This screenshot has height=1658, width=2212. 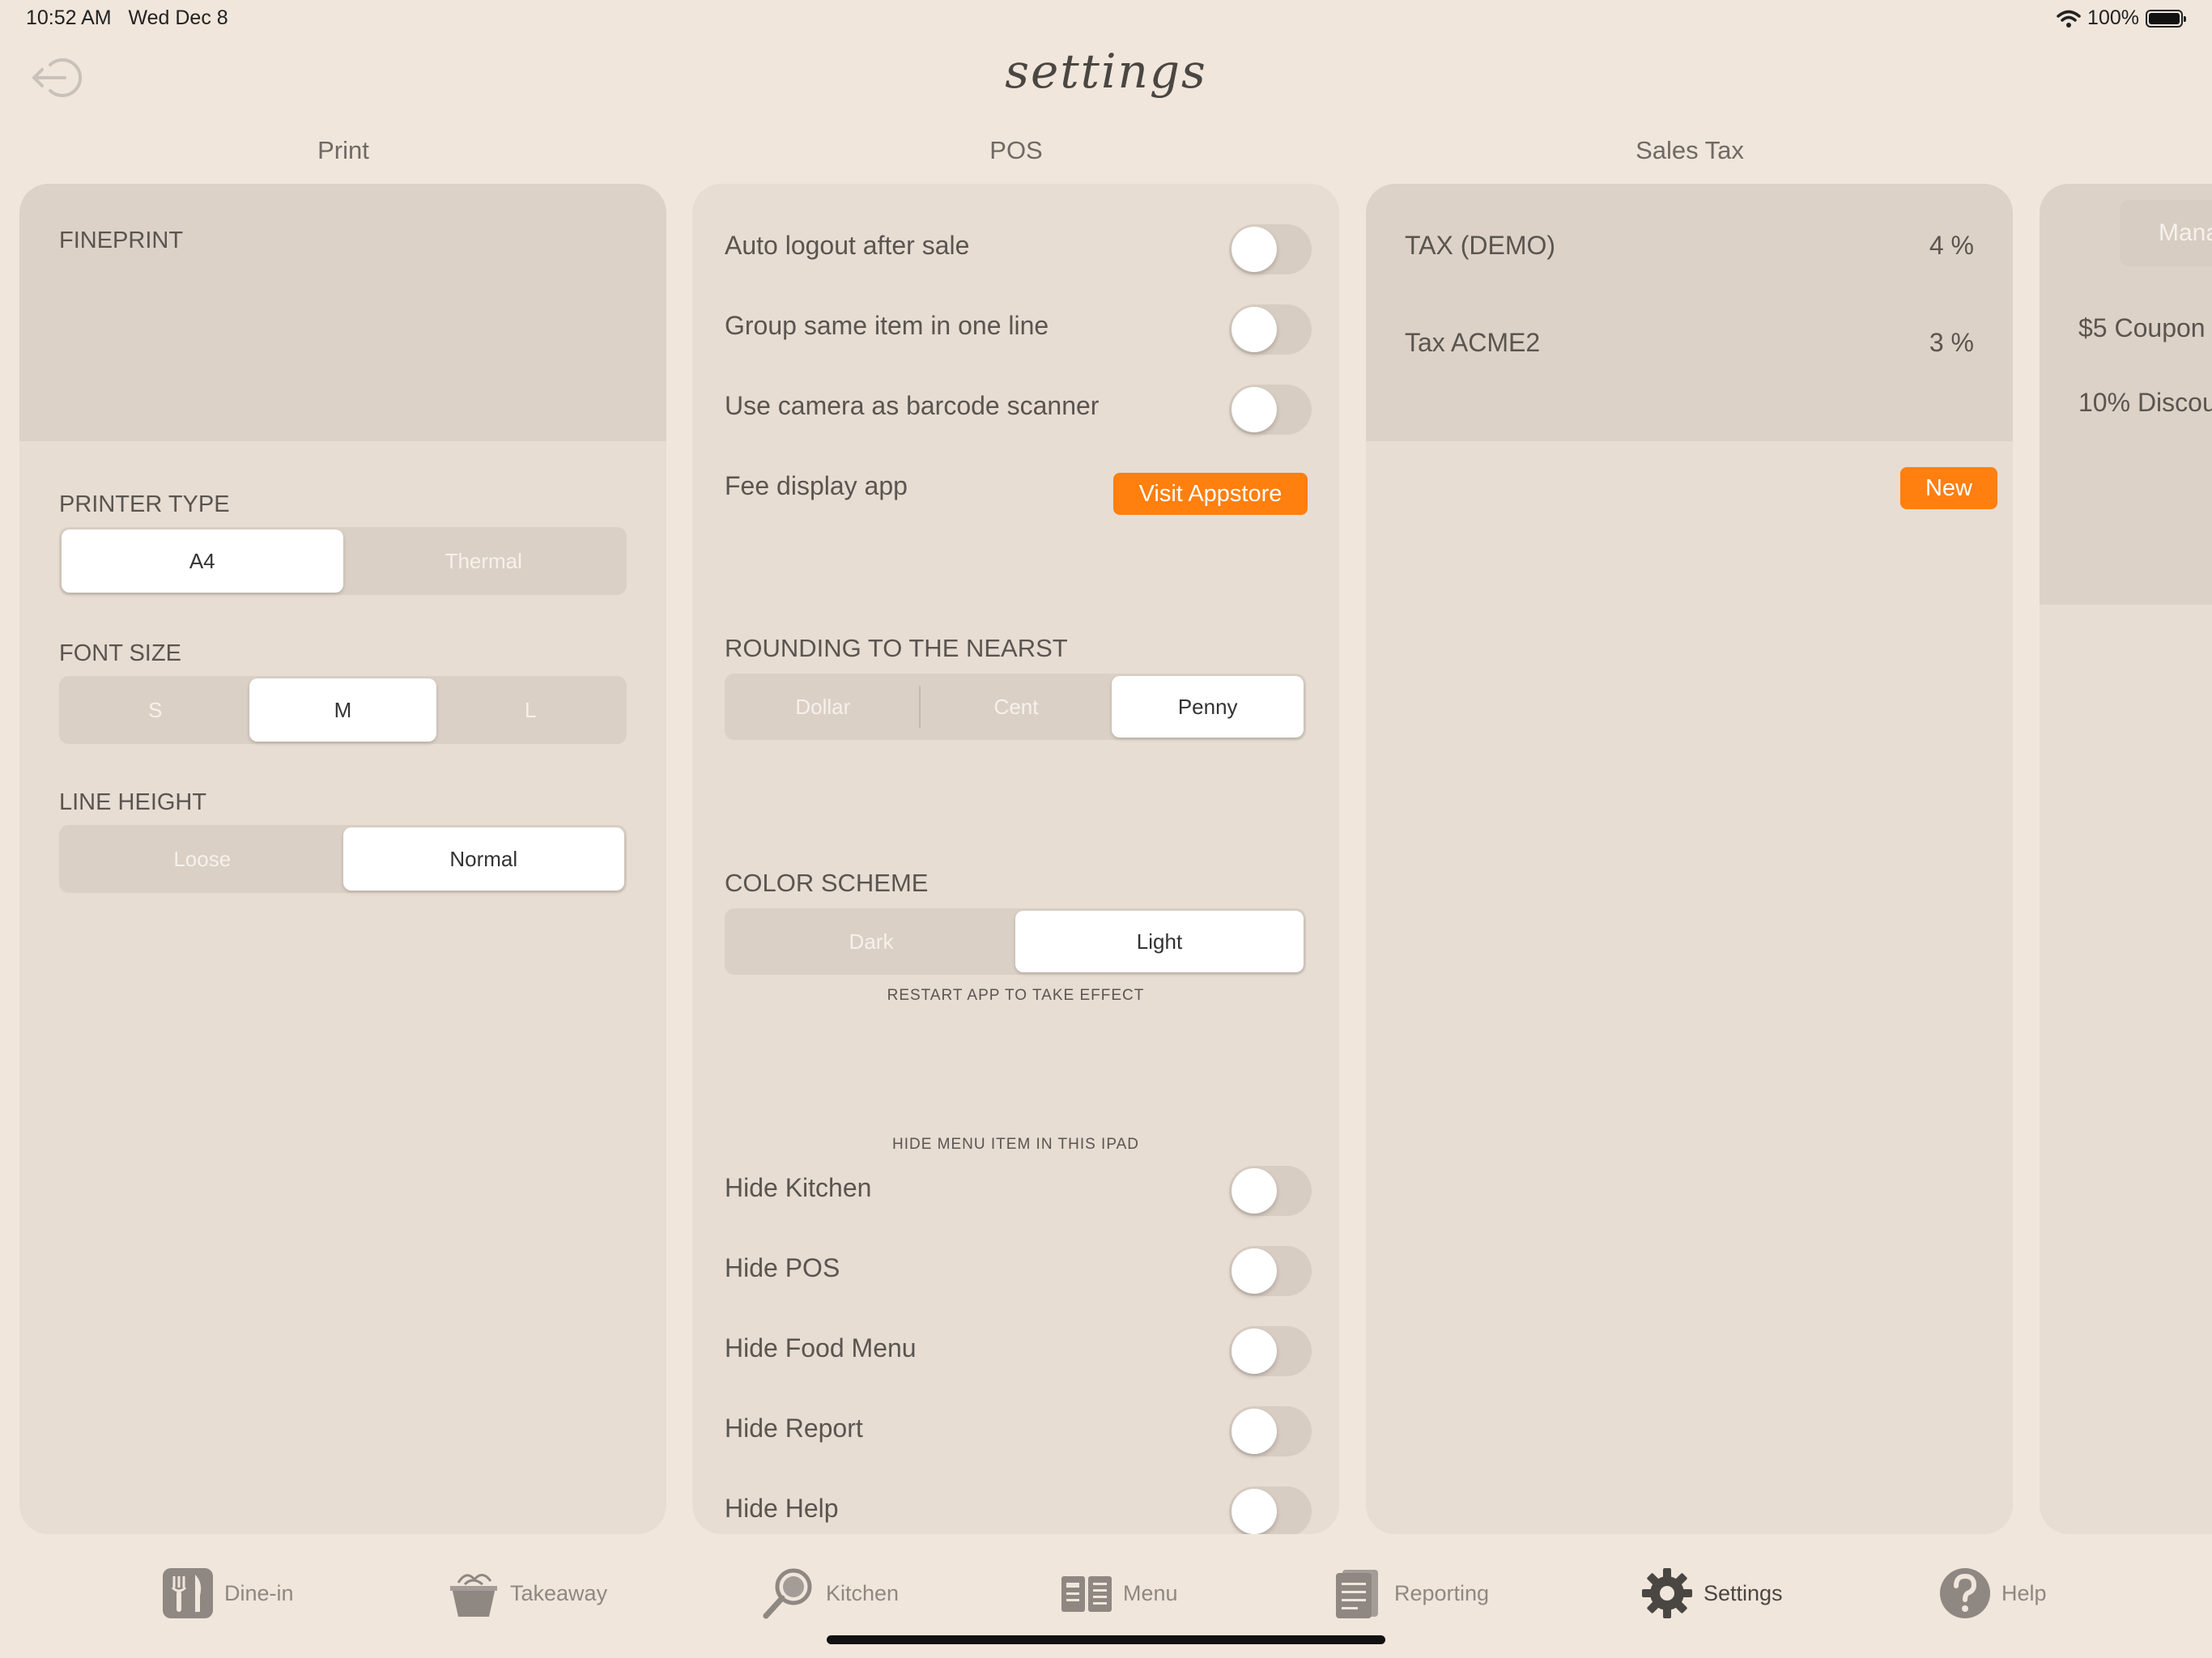 What do you see at coordinates (799, 1187) in the screenshot?
I see `hide-kitchen-label: Hide Kitchen` at bounding box center [799, 1187].